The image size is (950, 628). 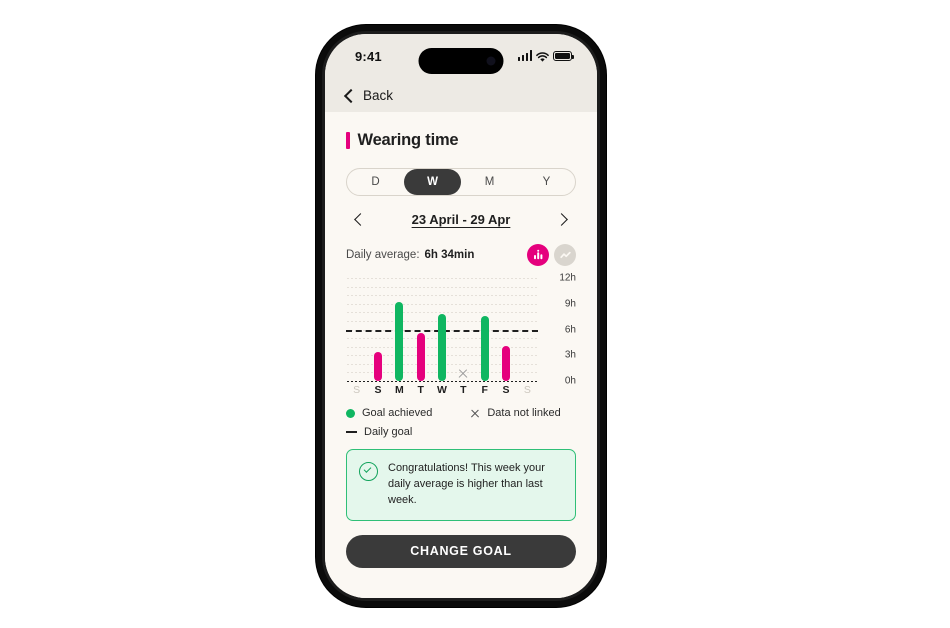 I want to click on chevron-right-icon, so click(x=561, y=219).